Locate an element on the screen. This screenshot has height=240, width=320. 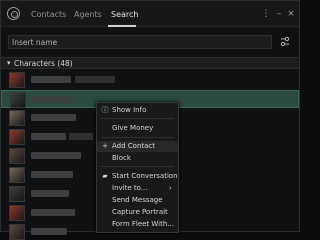
more-options-icon: ⋮ is located at coordinates (266, 14).